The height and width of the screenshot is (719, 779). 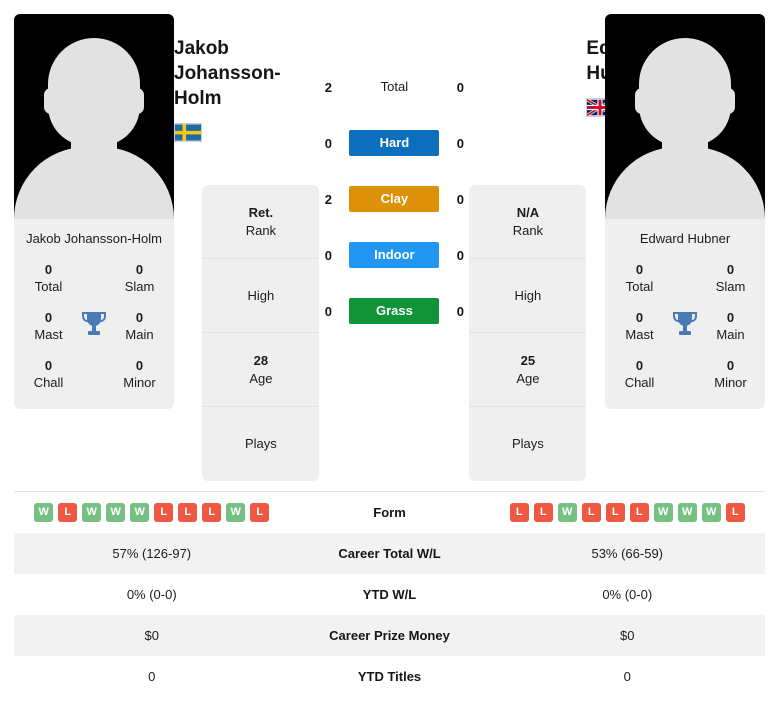 I want to click on surface-total-label: Total, so click(x=394, y=87).